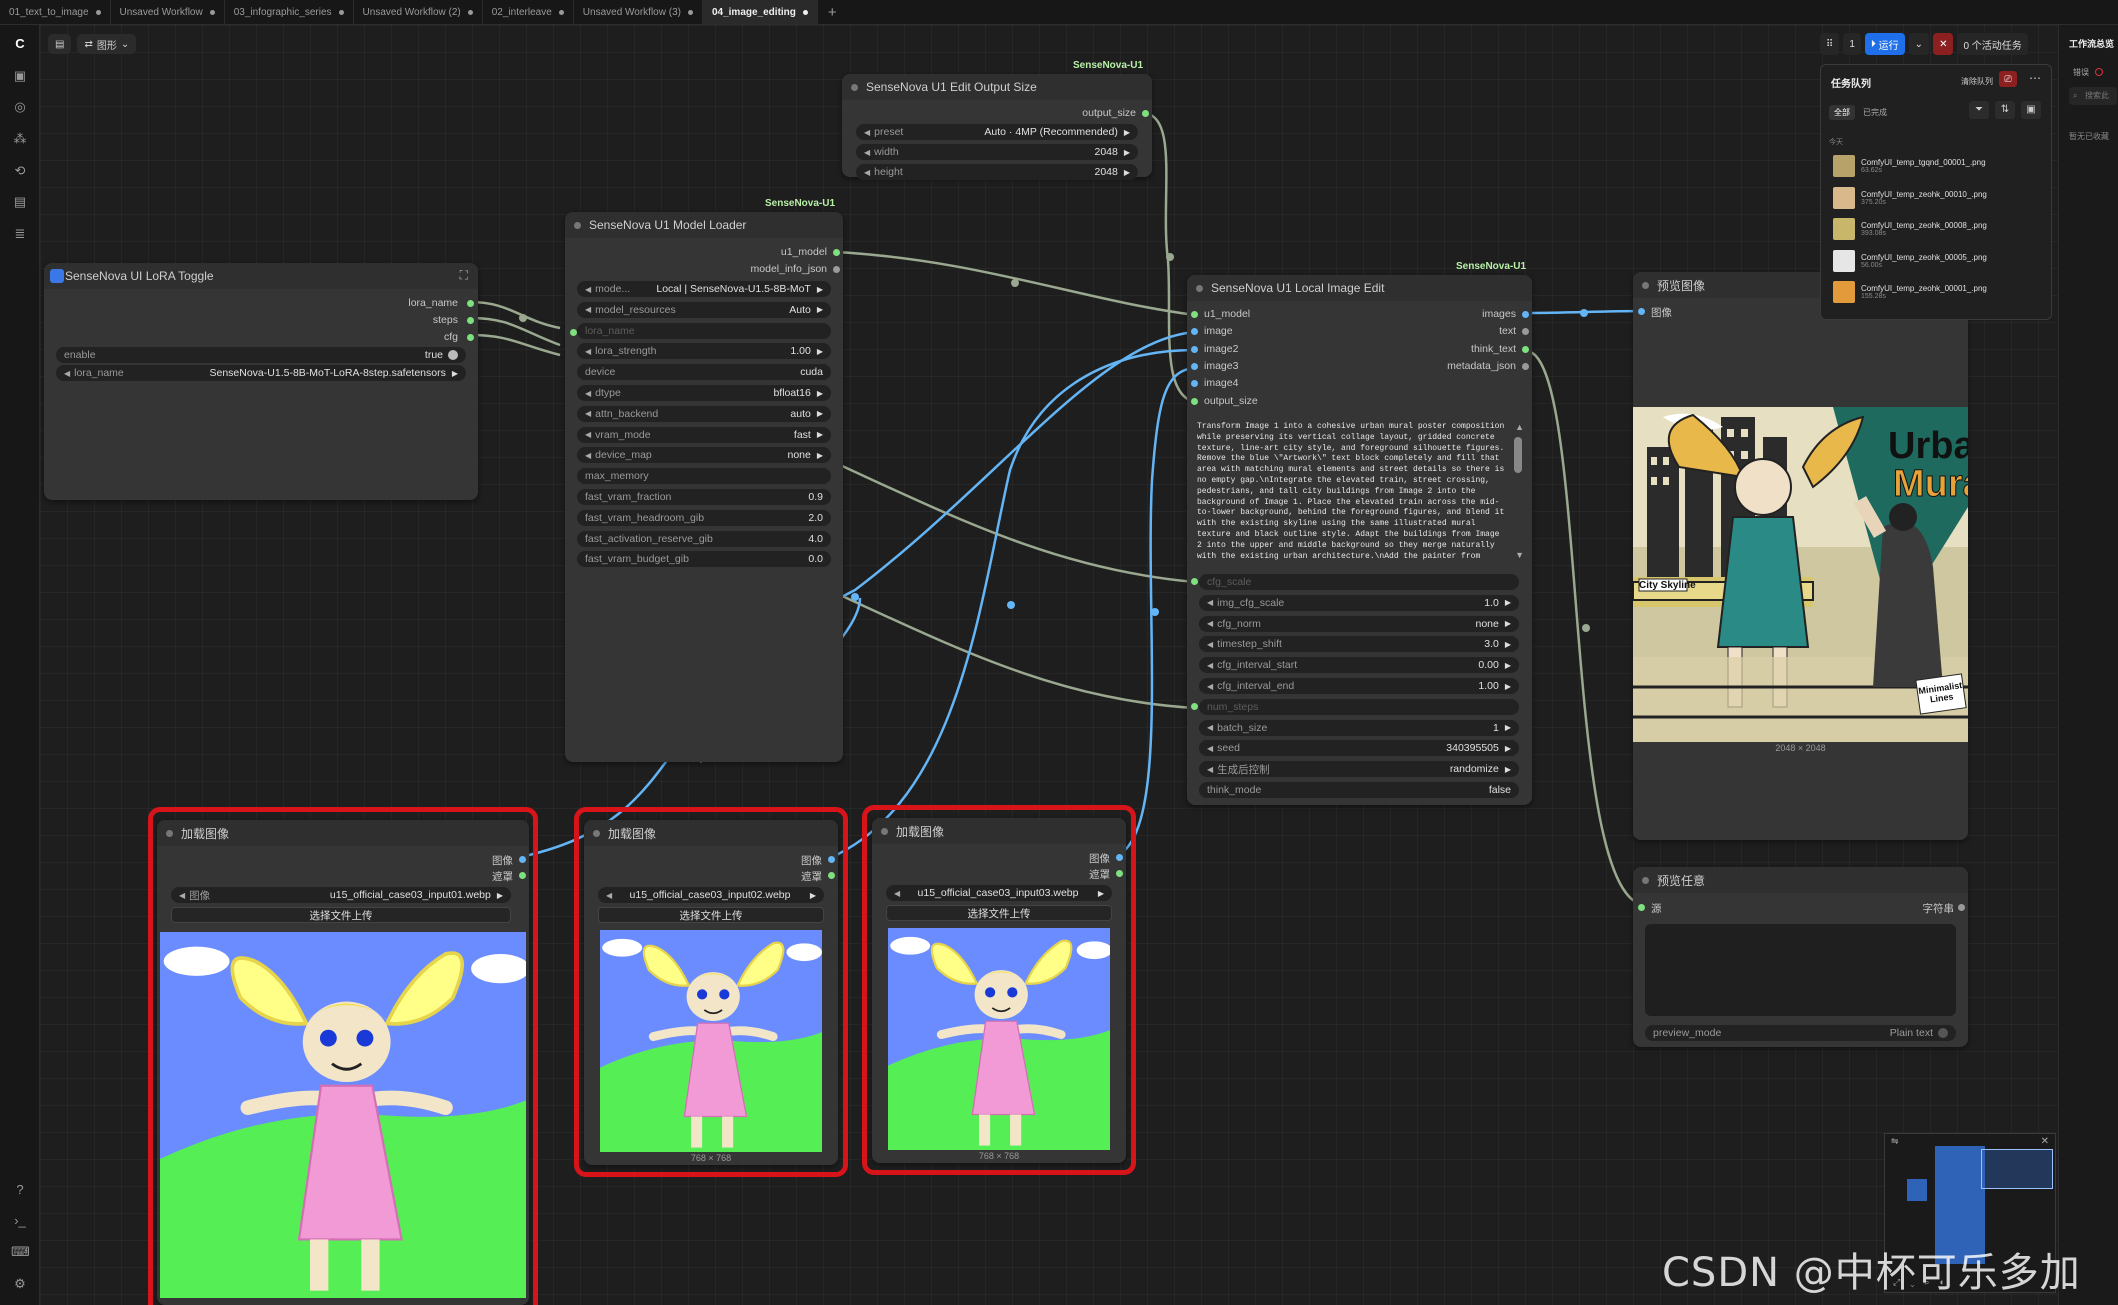 Image resolution: width=2118 pixels, height=1305 pixels. I want to click on panel-search-input: ⌕ 搜索此, so click(2093, 96).